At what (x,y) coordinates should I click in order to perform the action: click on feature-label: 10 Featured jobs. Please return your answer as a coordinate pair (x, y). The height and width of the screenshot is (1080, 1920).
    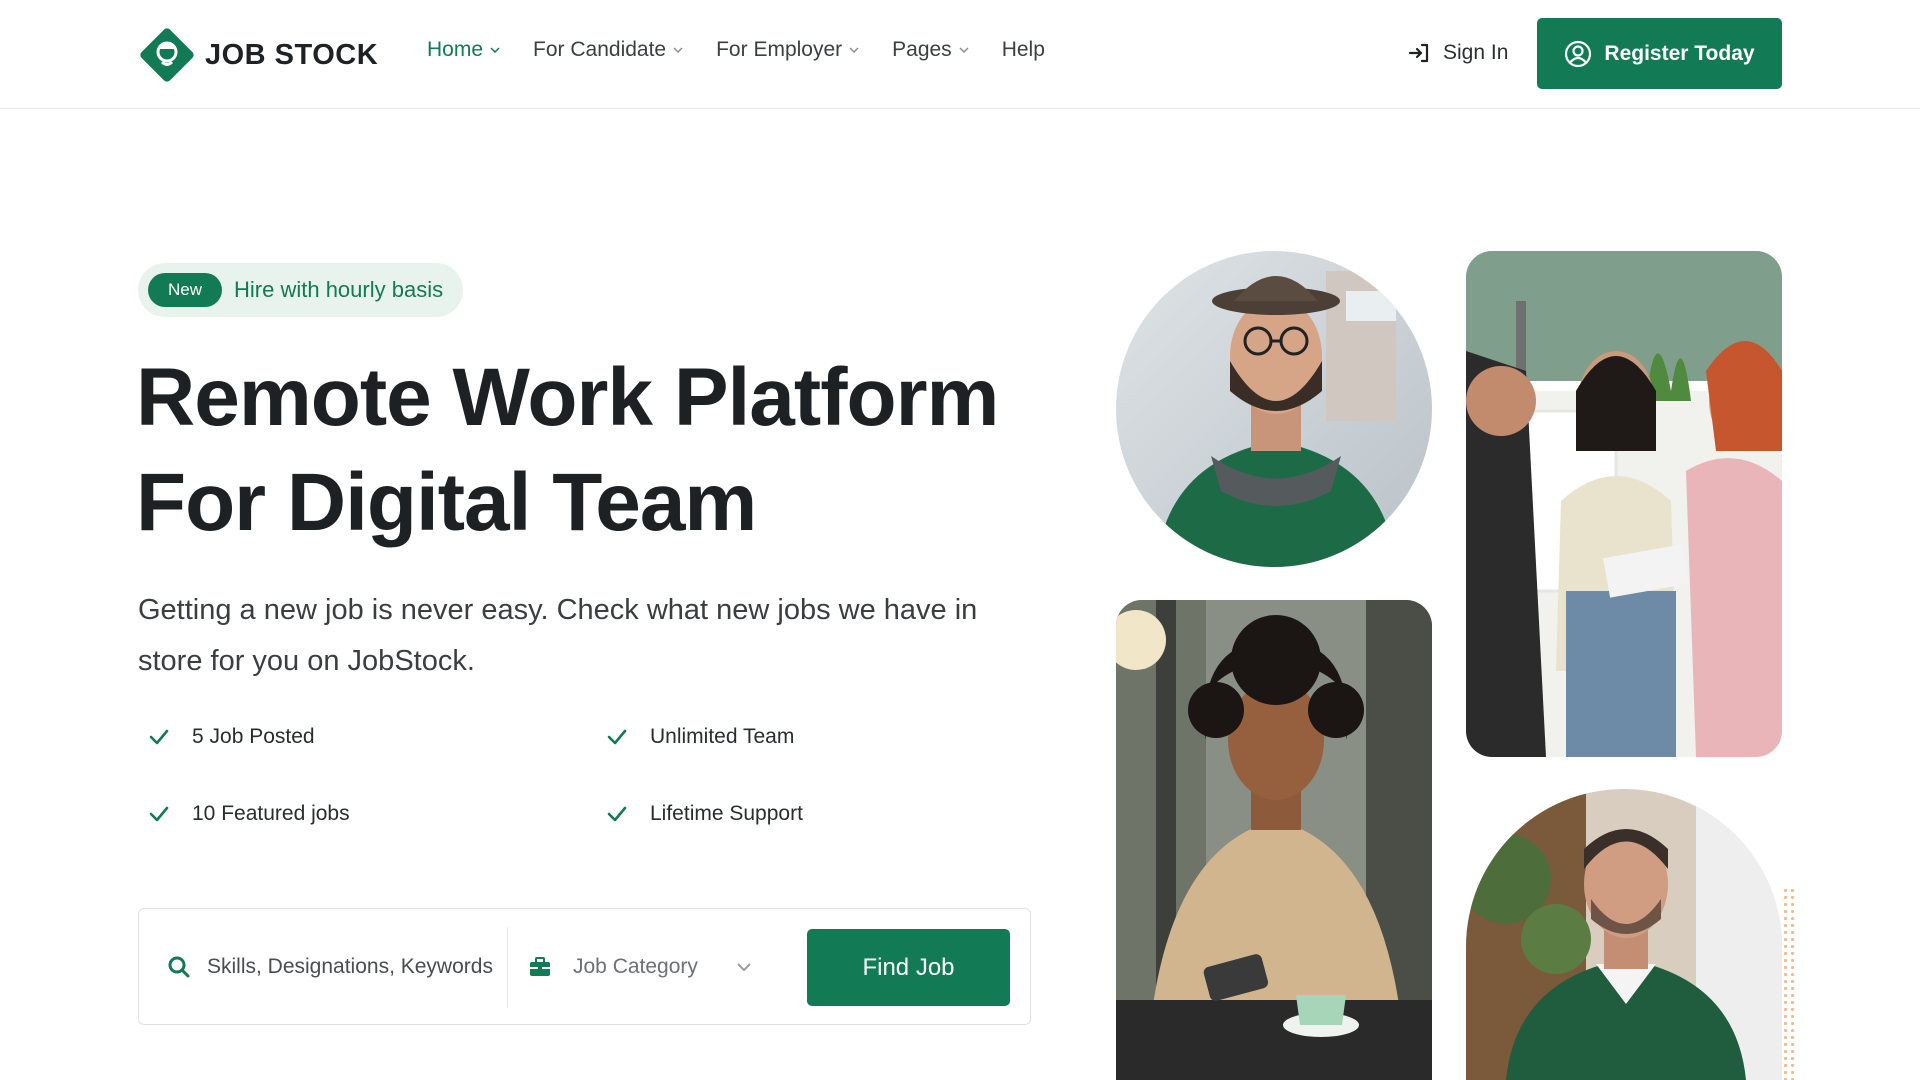
    Looking at the image, I should click on (271, 813).